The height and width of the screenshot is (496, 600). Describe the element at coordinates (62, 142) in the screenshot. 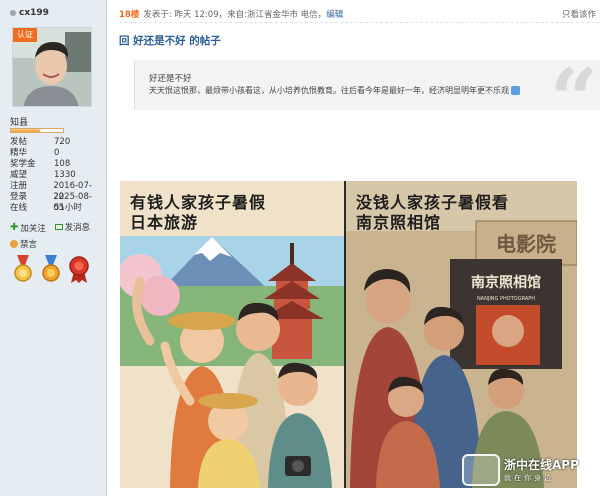

I see `stat-value: 720` at that location.